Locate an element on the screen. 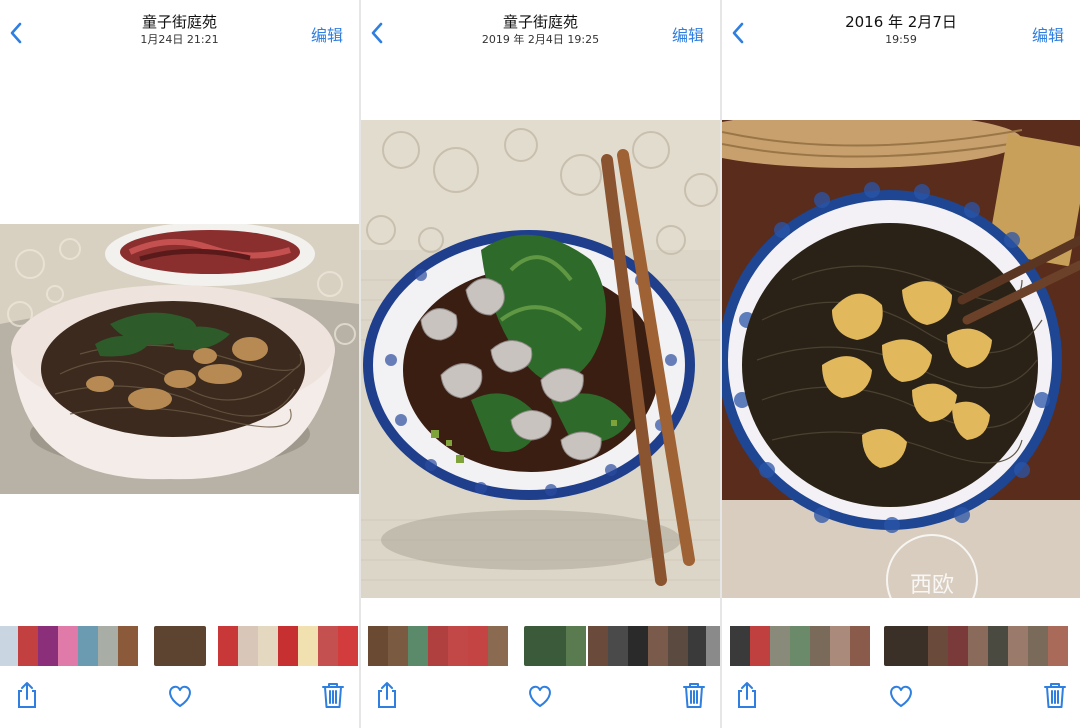 This screenshot has height=728, width=1080. navigation-bar: 童子街庭苑 1月24日 21:21 编辑 is located at coordinates (179, 27).